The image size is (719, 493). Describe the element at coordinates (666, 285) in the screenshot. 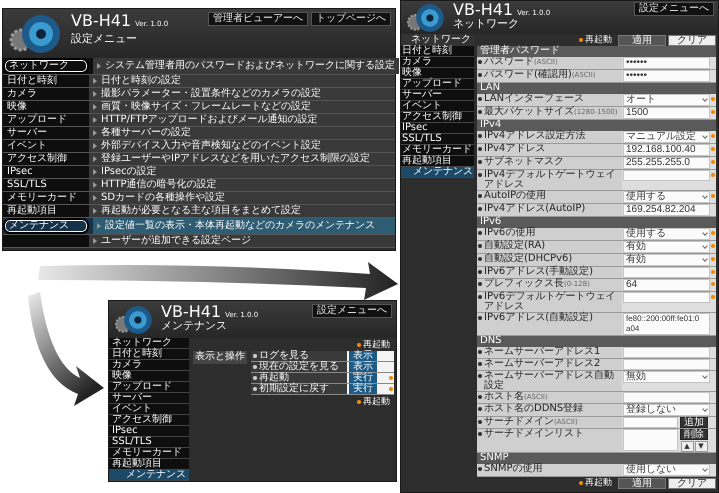

I see `input-field: 64` at that location.